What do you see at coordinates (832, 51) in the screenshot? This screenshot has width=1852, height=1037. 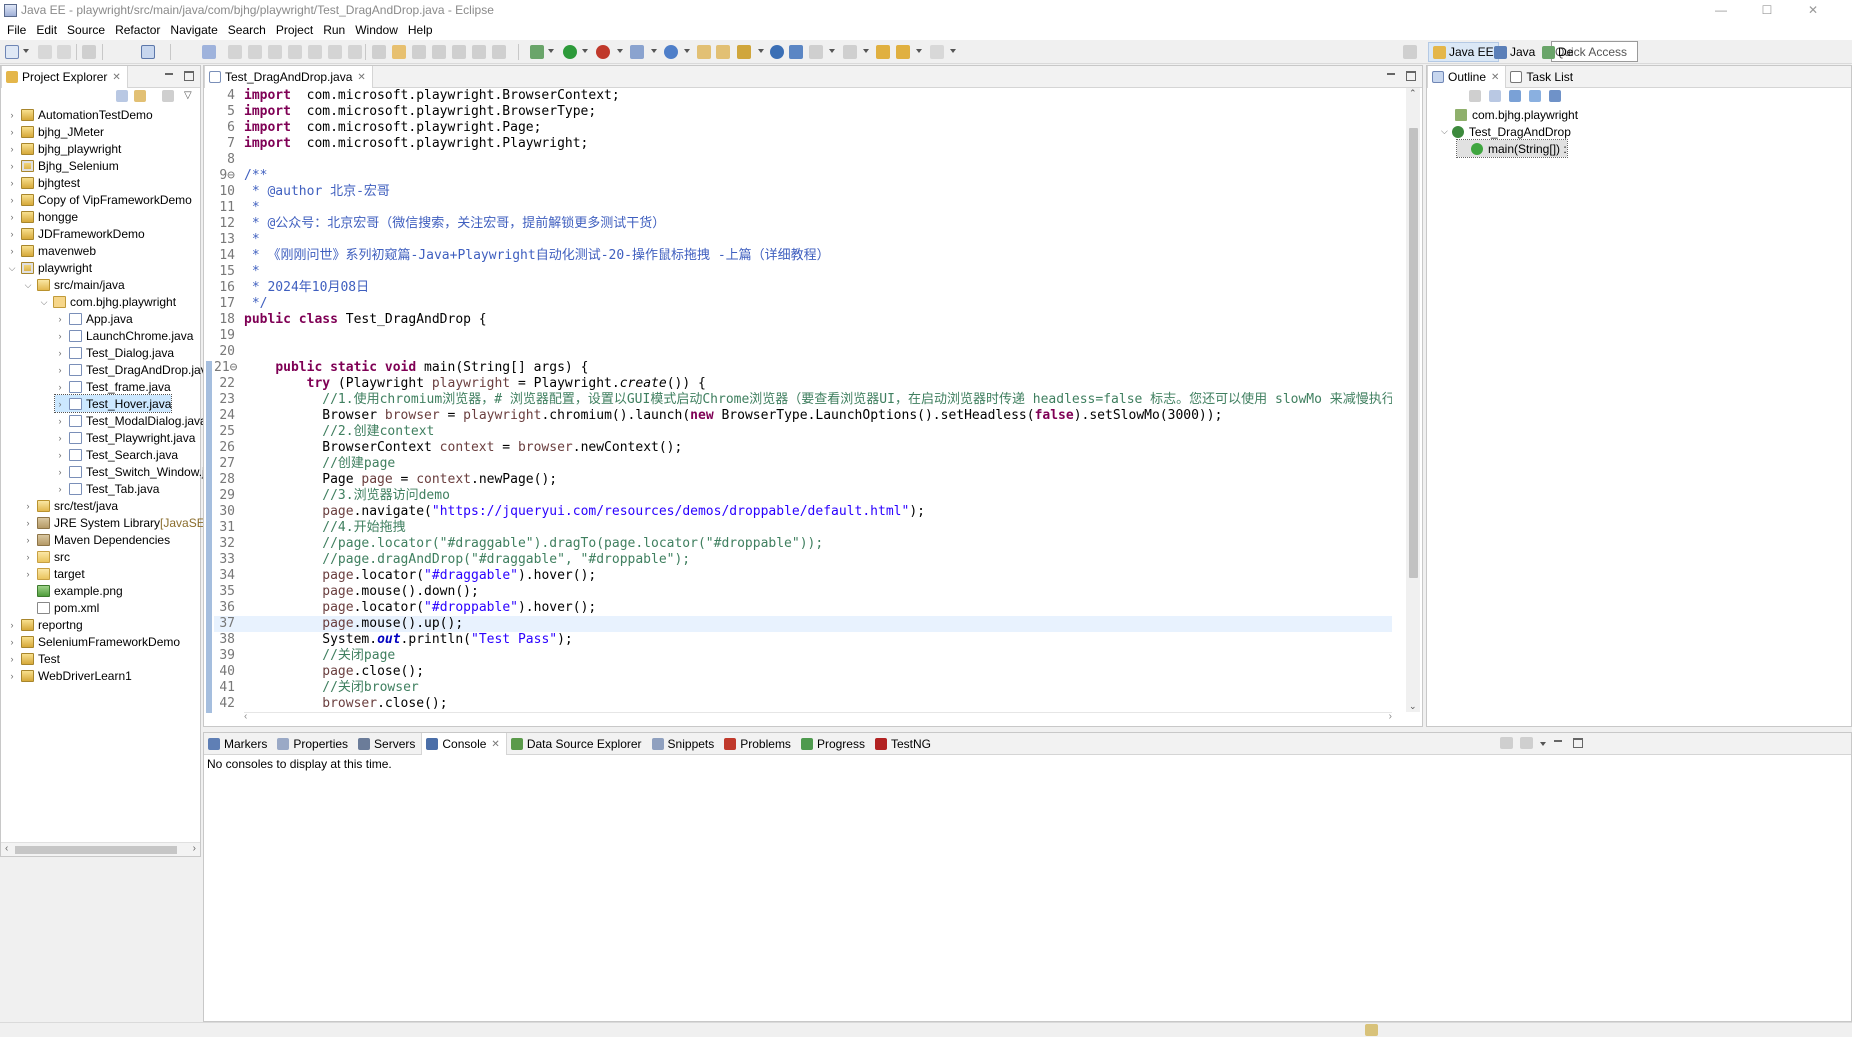 I see `perspective-dropdown-icon` at bounding box center [832, 51].